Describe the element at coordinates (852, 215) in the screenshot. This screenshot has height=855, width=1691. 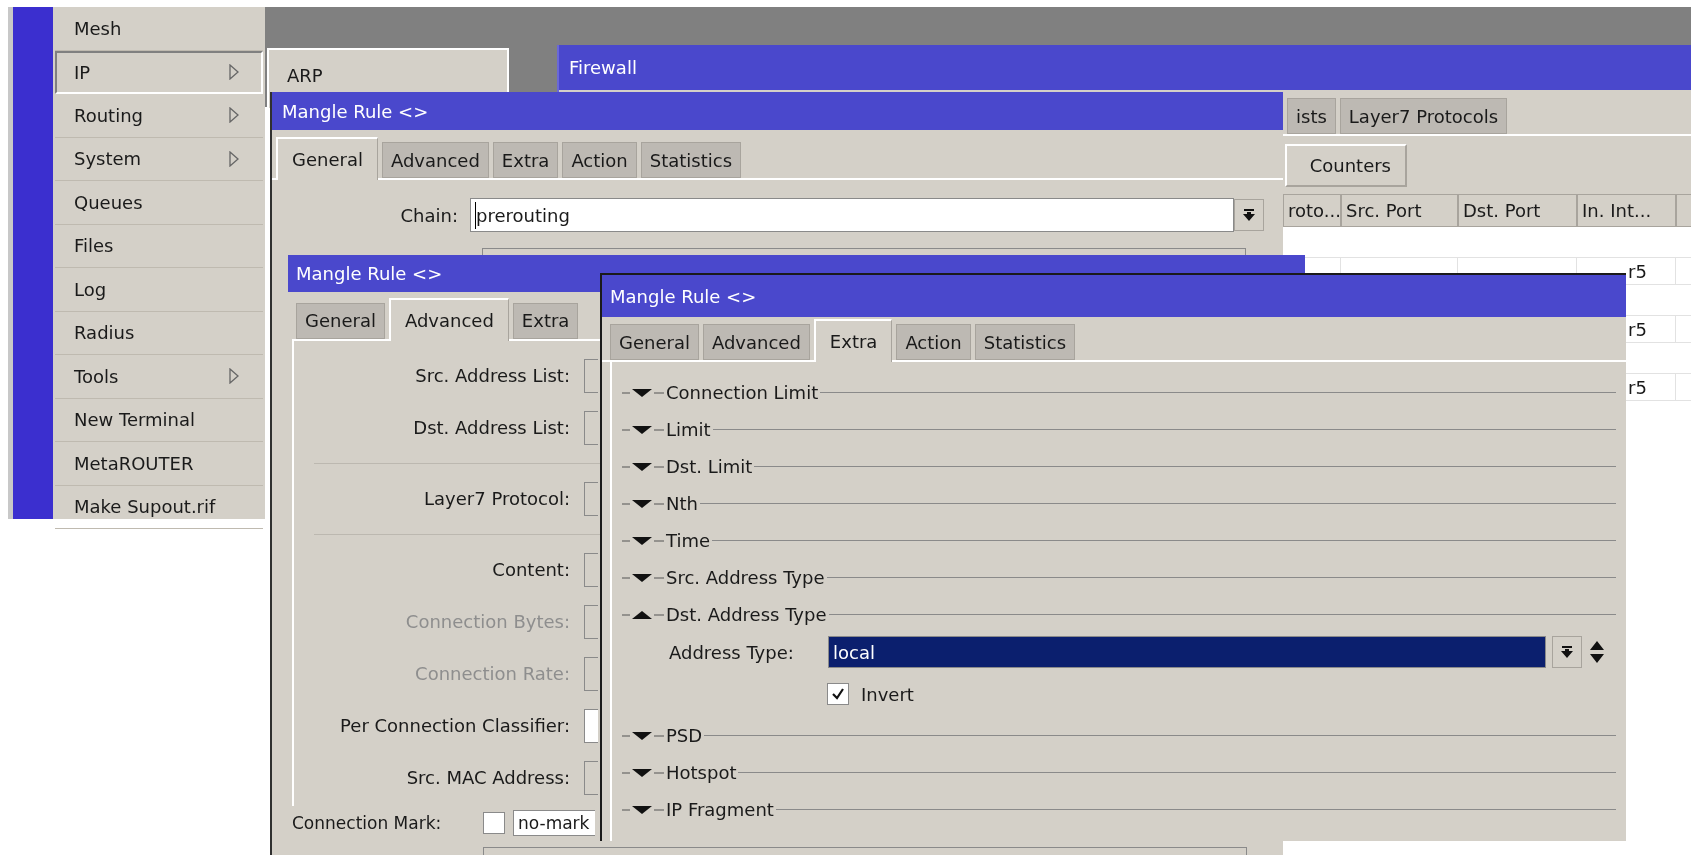
I see `input-field: prerouting` at that location.